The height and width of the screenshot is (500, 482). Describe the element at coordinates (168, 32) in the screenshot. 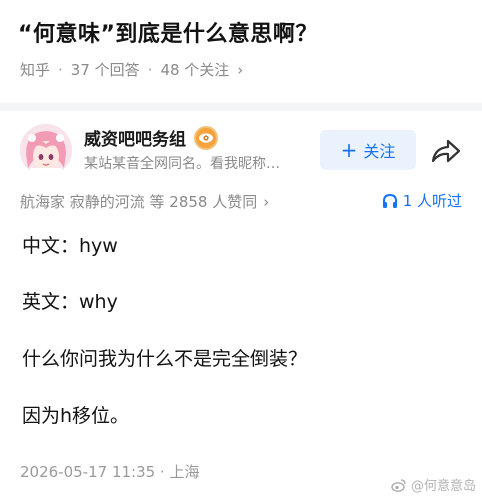

I see `question-title: “何意味”到底是什么意思啊？` at that location.